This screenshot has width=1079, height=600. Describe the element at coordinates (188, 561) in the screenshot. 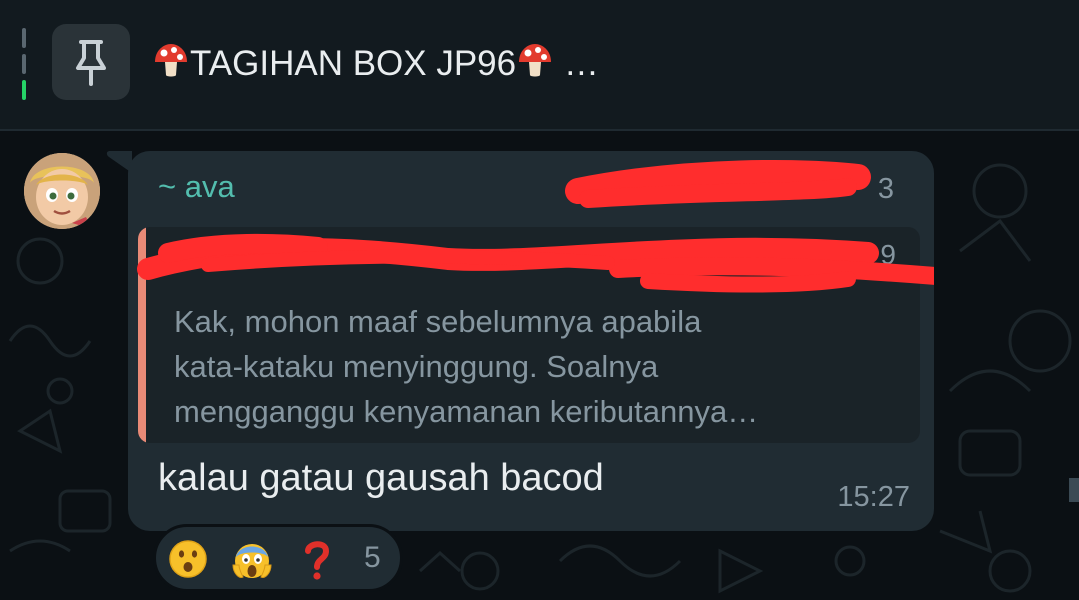

I see `hushed-face-emoji` at that location.